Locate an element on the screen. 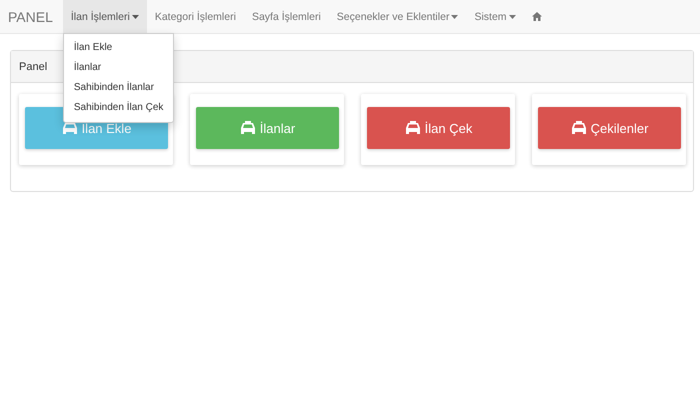 This screenshot has width=700, height=400. nav-link: Sayfa İşlemleri is located at coordinates (286, 16).